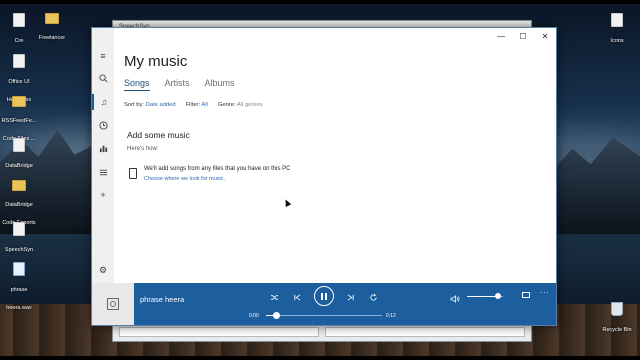  Describe the element at coordinates (19, 41) in the screenshot. I see `desktop-icon-label: Cre` at that location.